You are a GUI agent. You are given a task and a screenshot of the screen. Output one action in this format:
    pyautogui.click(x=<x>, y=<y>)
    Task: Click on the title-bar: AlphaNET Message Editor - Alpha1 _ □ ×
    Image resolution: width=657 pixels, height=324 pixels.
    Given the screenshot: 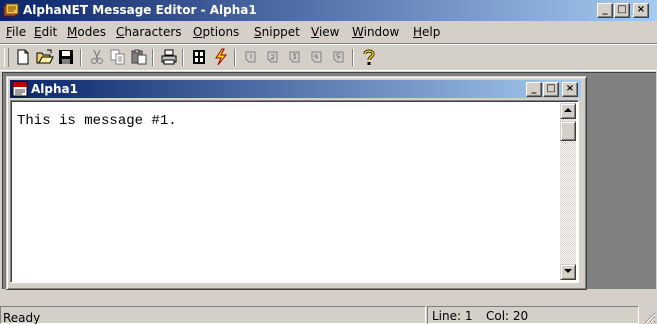 What is the action you would take?
    pyautogui.click(x=328, y=10)
    